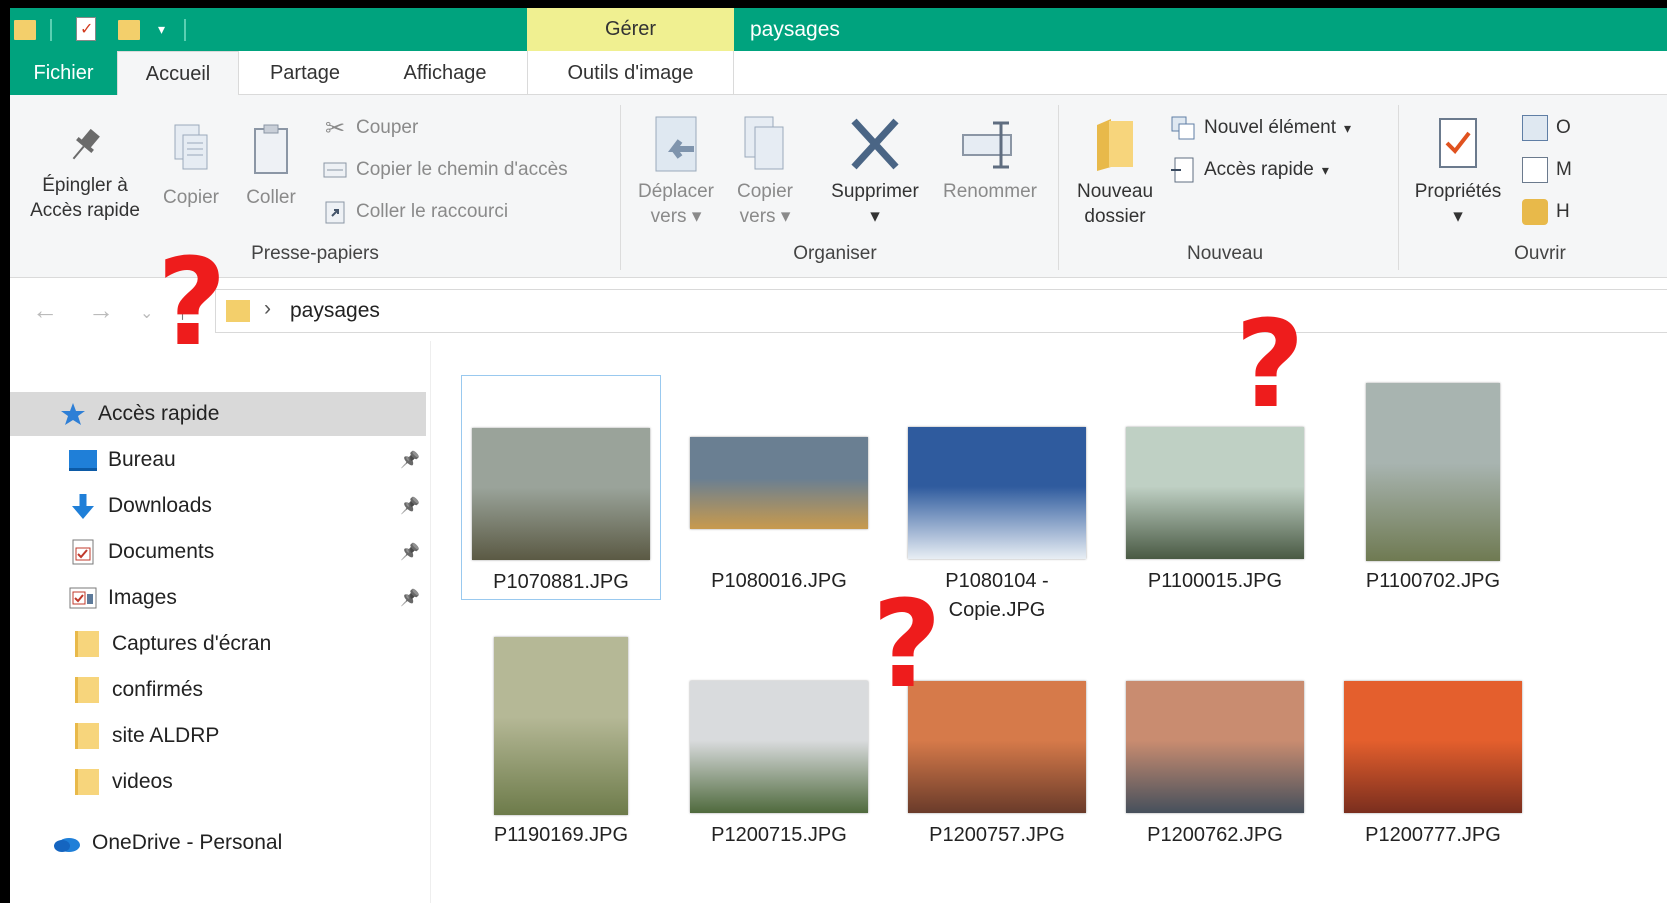 This screenshot has height=903, width=1667. What do you see at coordinates (142, 781) in the screenshot?
I see `sidebar-item-label: videos` at bounding box center [142, 781].